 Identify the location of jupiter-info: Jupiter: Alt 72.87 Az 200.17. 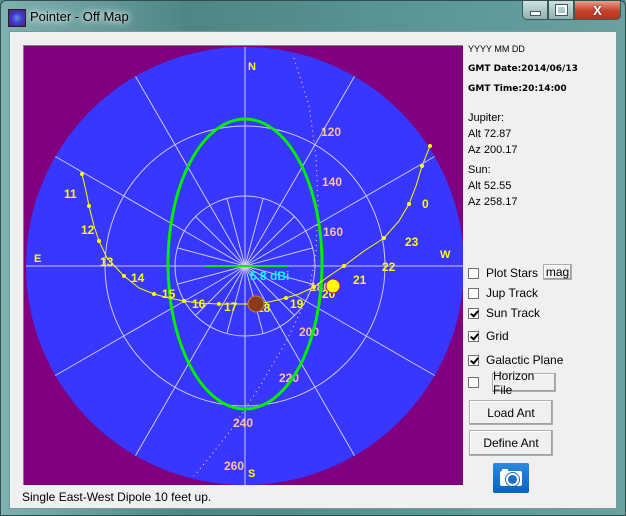
(493, 134).